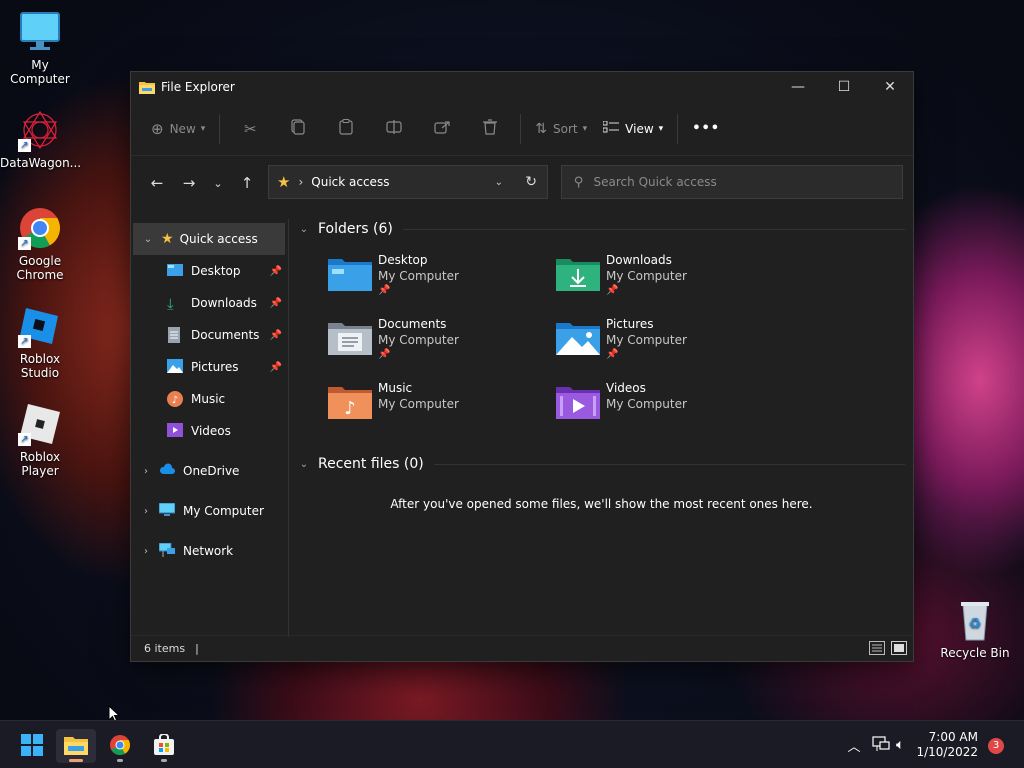 This screenshot has height=768, width=1024. What do you see at coordinates (996, 746) in the screenshot?
I see `notification-badge: 3` at bounding box center [996, 746].